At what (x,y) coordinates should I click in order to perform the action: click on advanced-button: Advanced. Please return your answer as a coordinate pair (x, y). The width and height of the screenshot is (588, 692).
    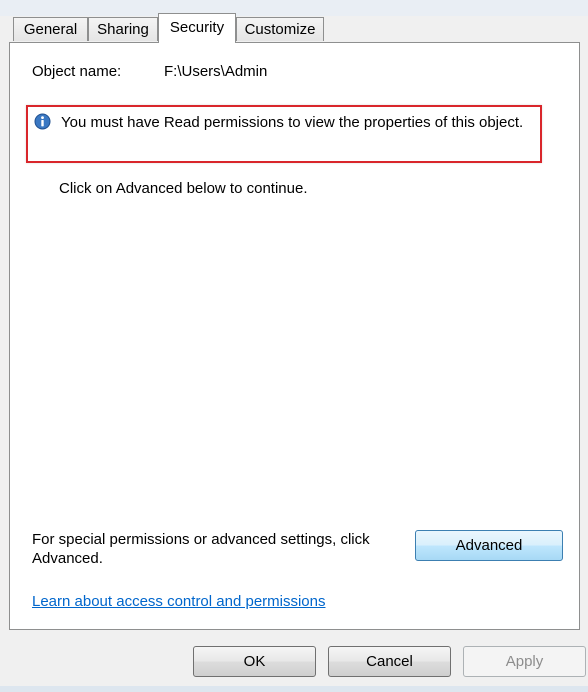
    Looking at the image, I should click on (489, 545).